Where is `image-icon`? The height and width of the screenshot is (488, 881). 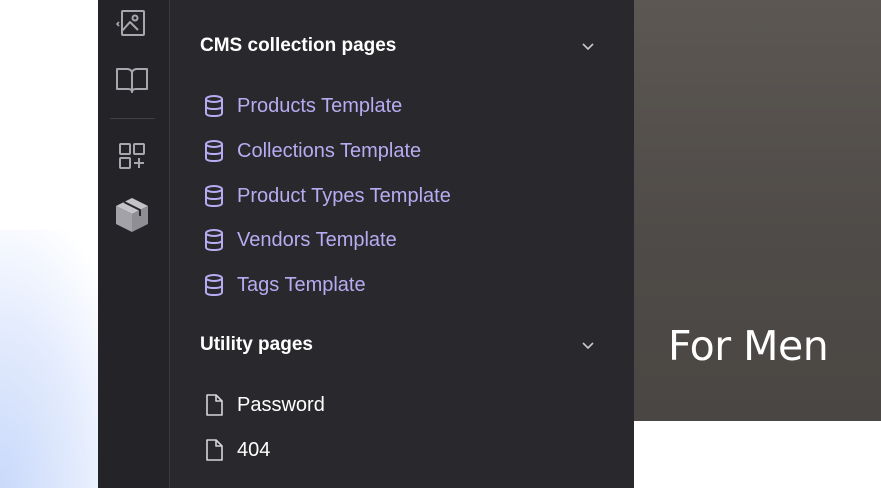 image-icon is located at coordinates (132, 22).